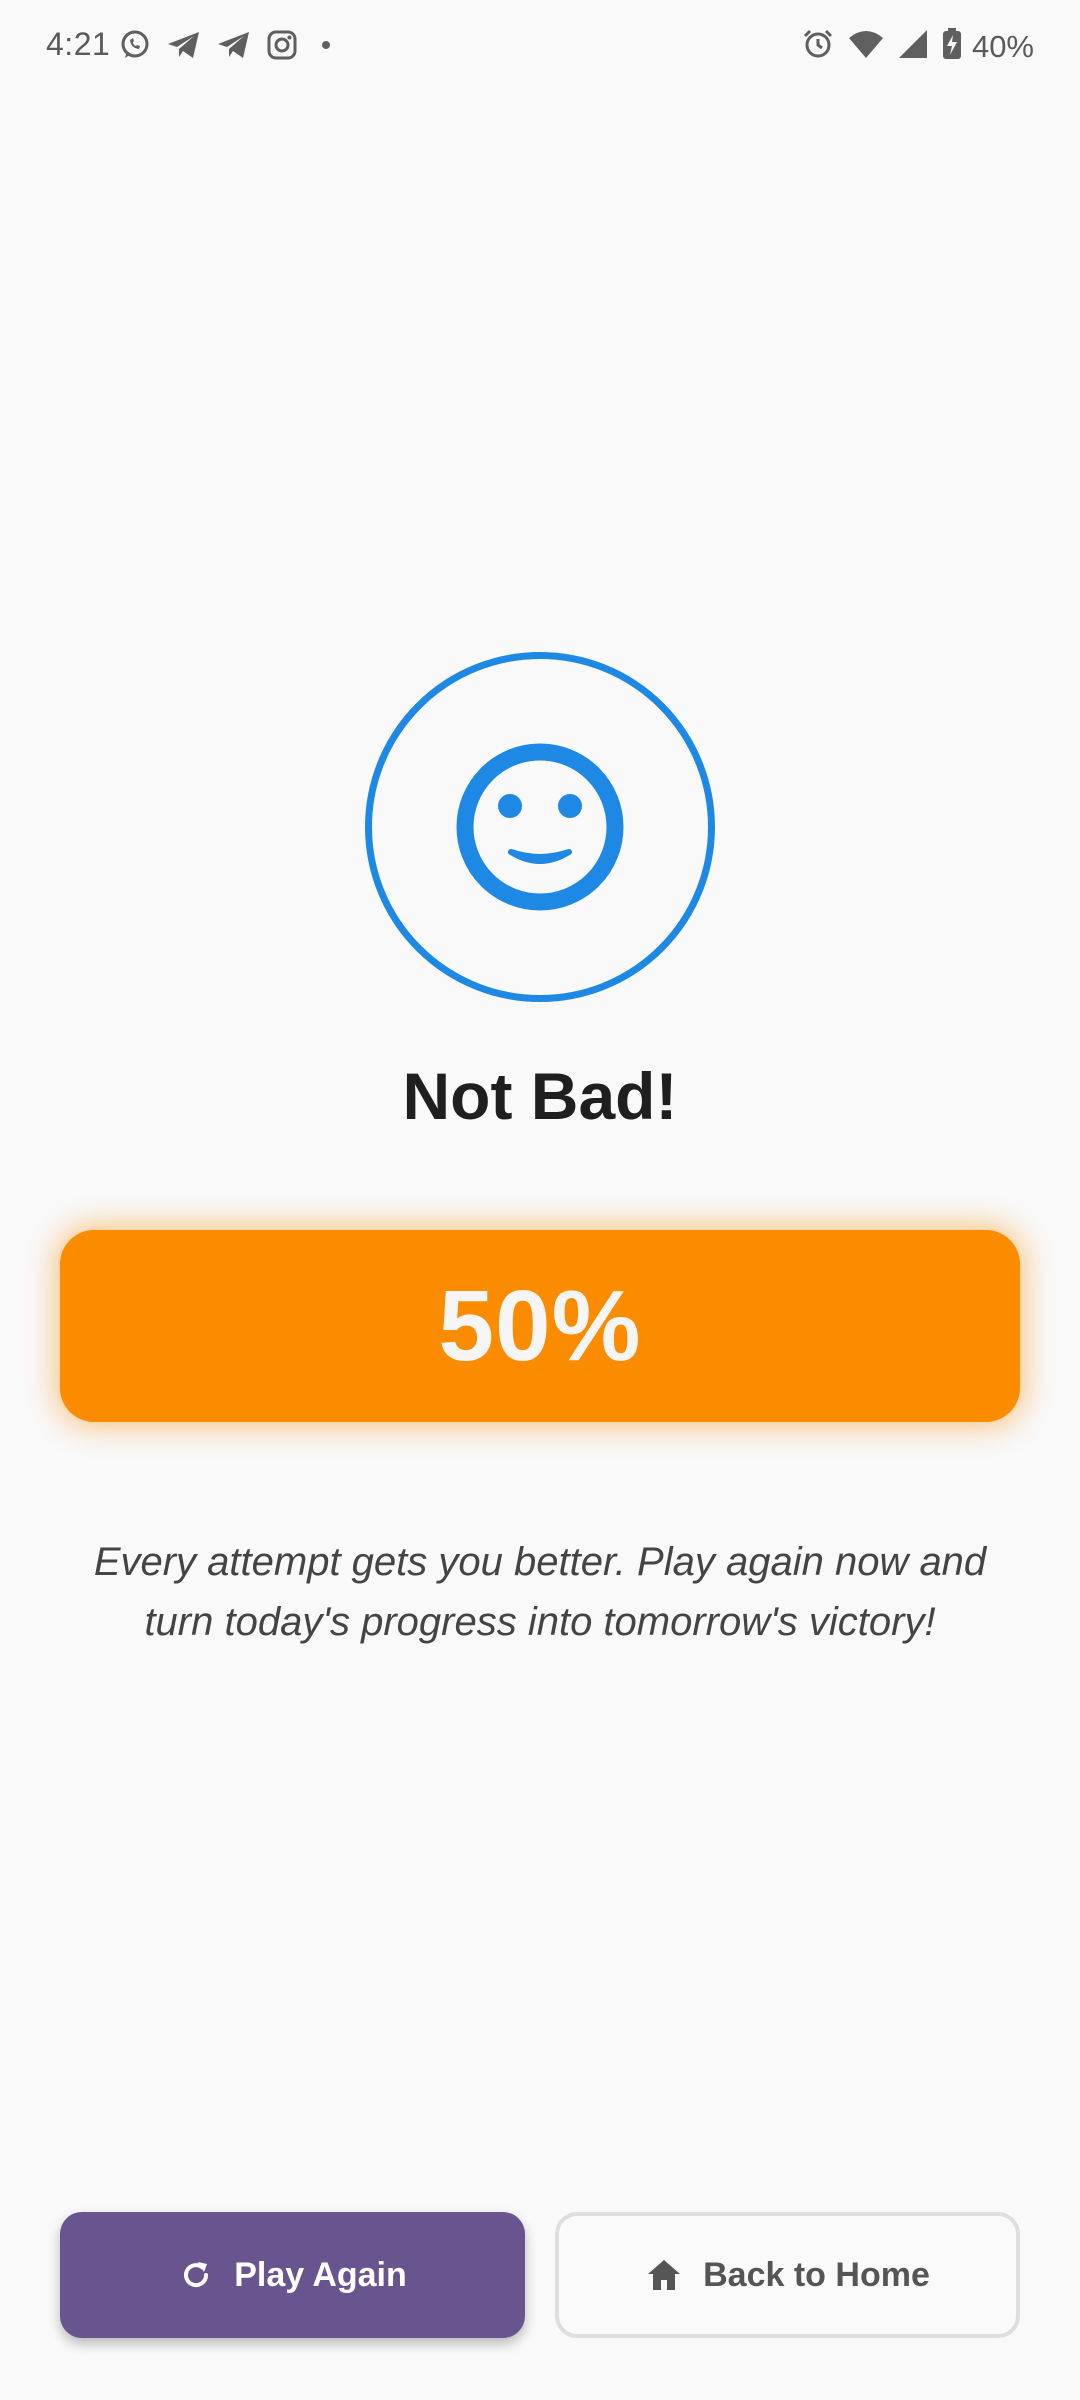 This screenshot has width=1080, height=2400. I want to click on instagram-icon, so click(282, 45).